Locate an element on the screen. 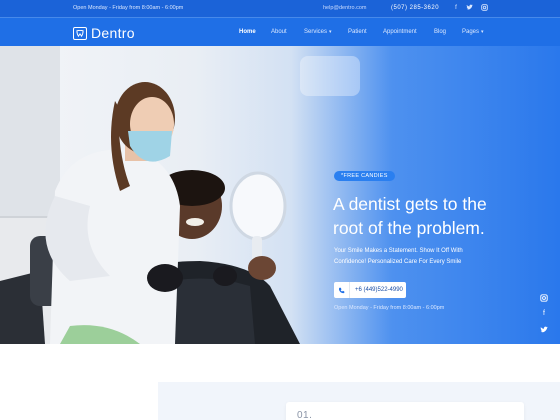 Image resolution: width=560 pixels, height=420 pixels. nav-services-label: Services is located at coordinates (316, 32).